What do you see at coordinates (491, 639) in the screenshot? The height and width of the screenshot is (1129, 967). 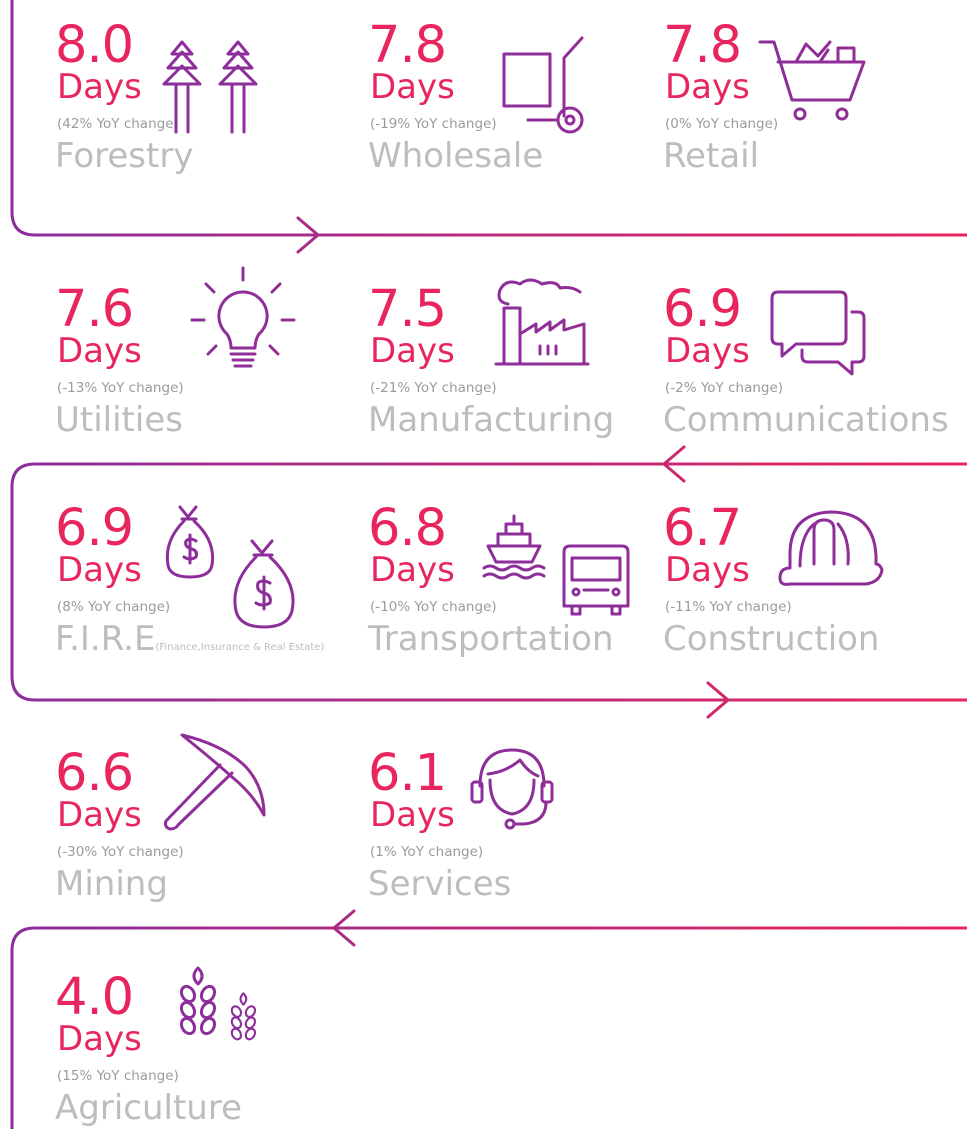 I see `industry-name: Transportation` at bounding box center [491, 639].